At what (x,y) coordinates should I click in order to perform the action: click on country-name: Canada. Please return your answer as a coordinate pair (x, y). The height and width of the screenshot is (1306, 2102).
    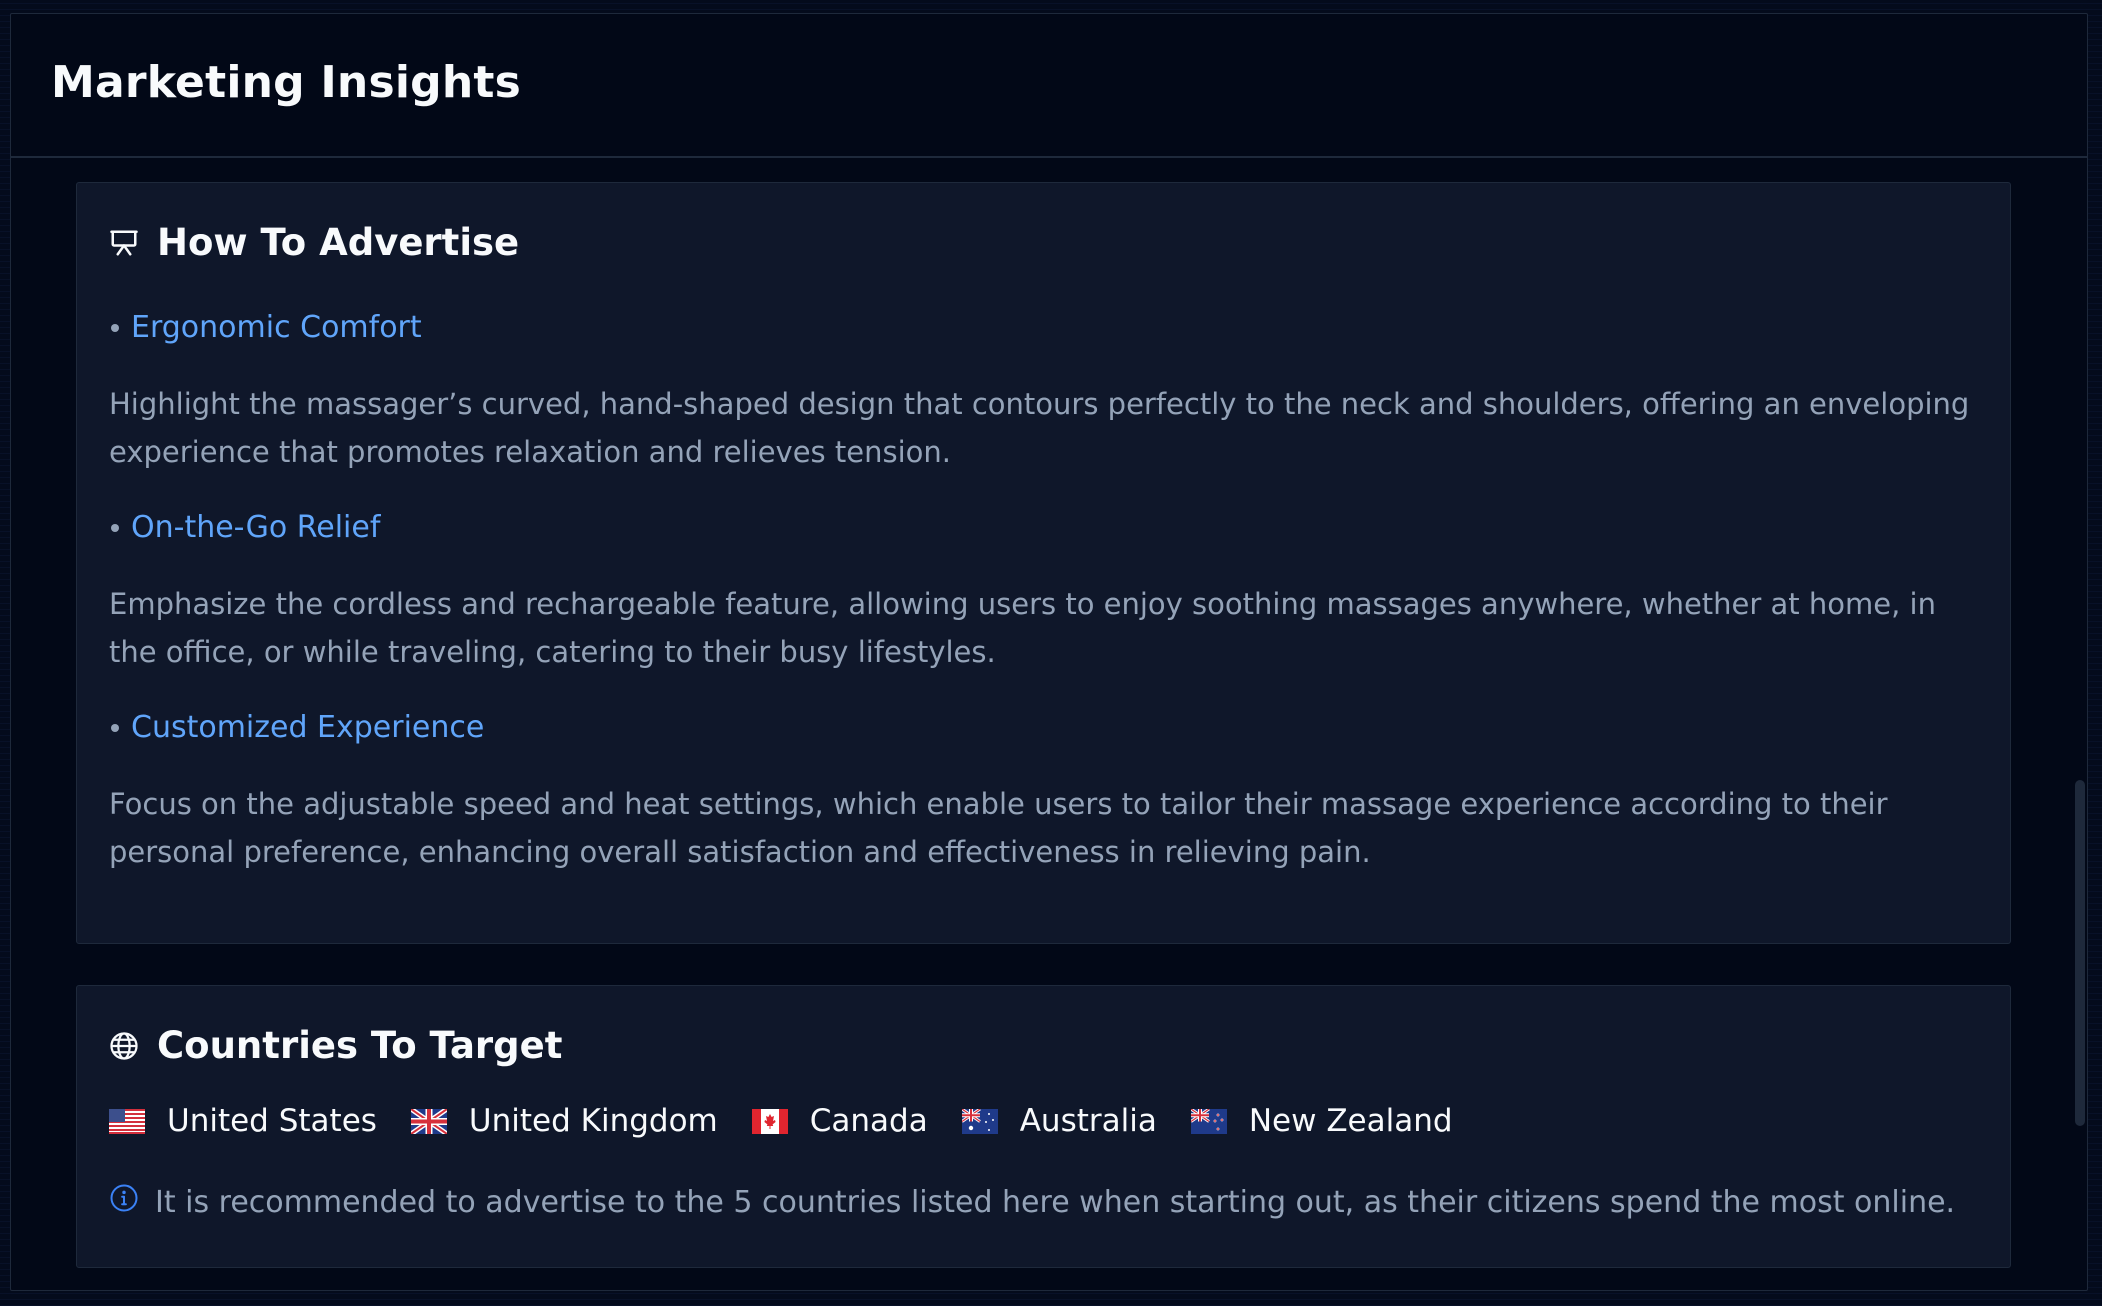
    Looking at the image, I should click on (868, 1121).